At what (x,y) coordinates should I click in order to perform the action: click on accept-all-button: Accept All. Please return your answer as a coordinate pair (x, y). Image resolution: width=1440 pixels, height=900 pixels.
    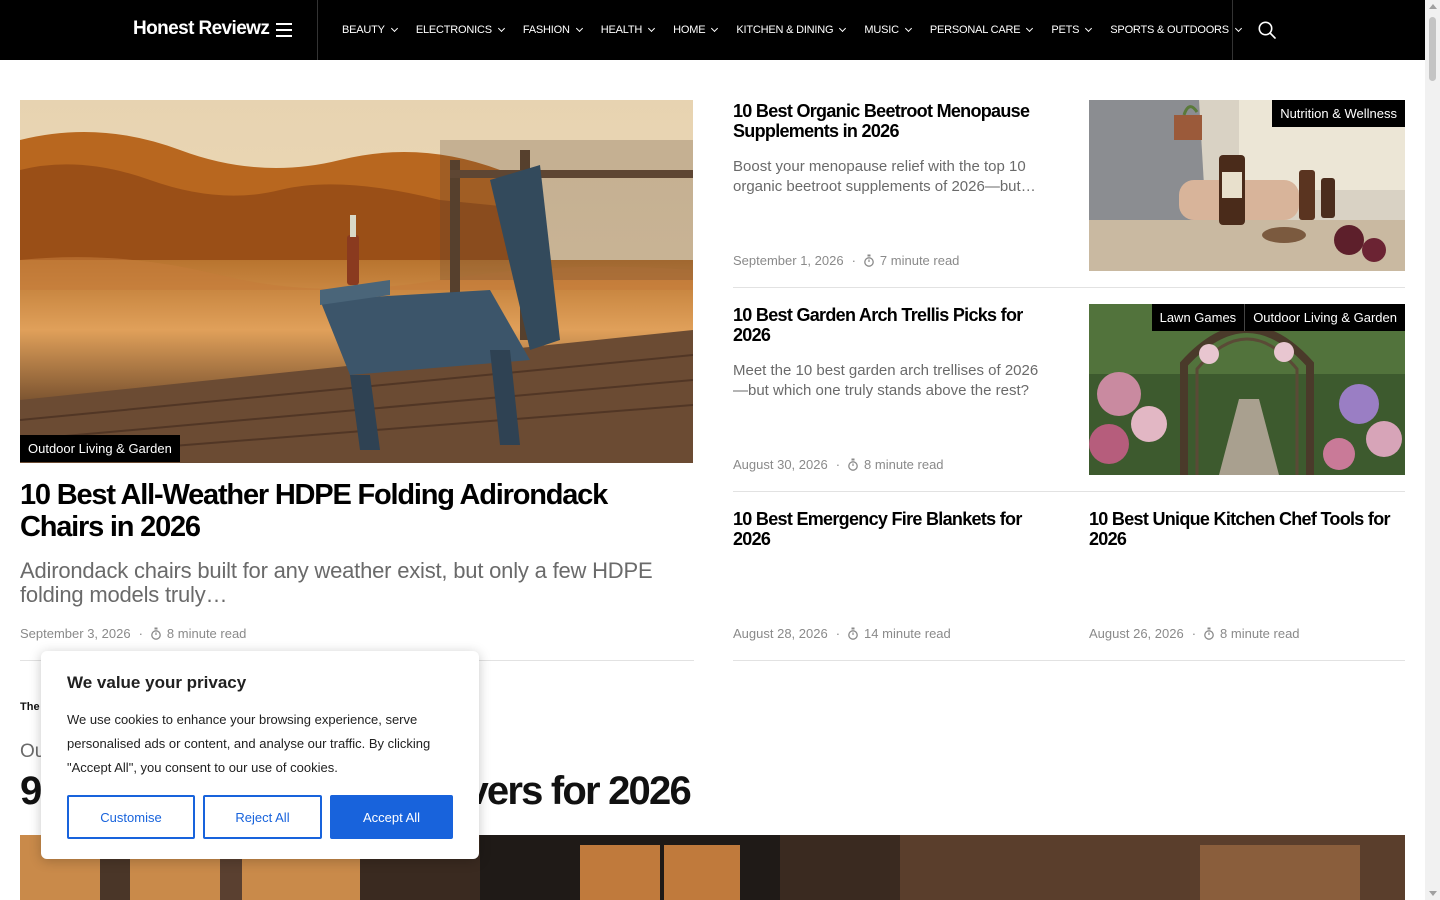
    Looking at the image, I should click on (391, 817).